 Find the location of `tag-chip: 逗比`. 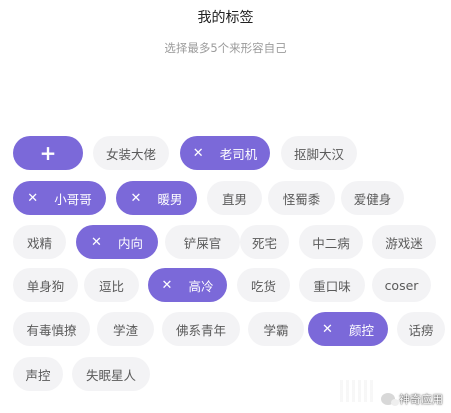

tag-chip: 逗比 is located at coordinates (111, 285).